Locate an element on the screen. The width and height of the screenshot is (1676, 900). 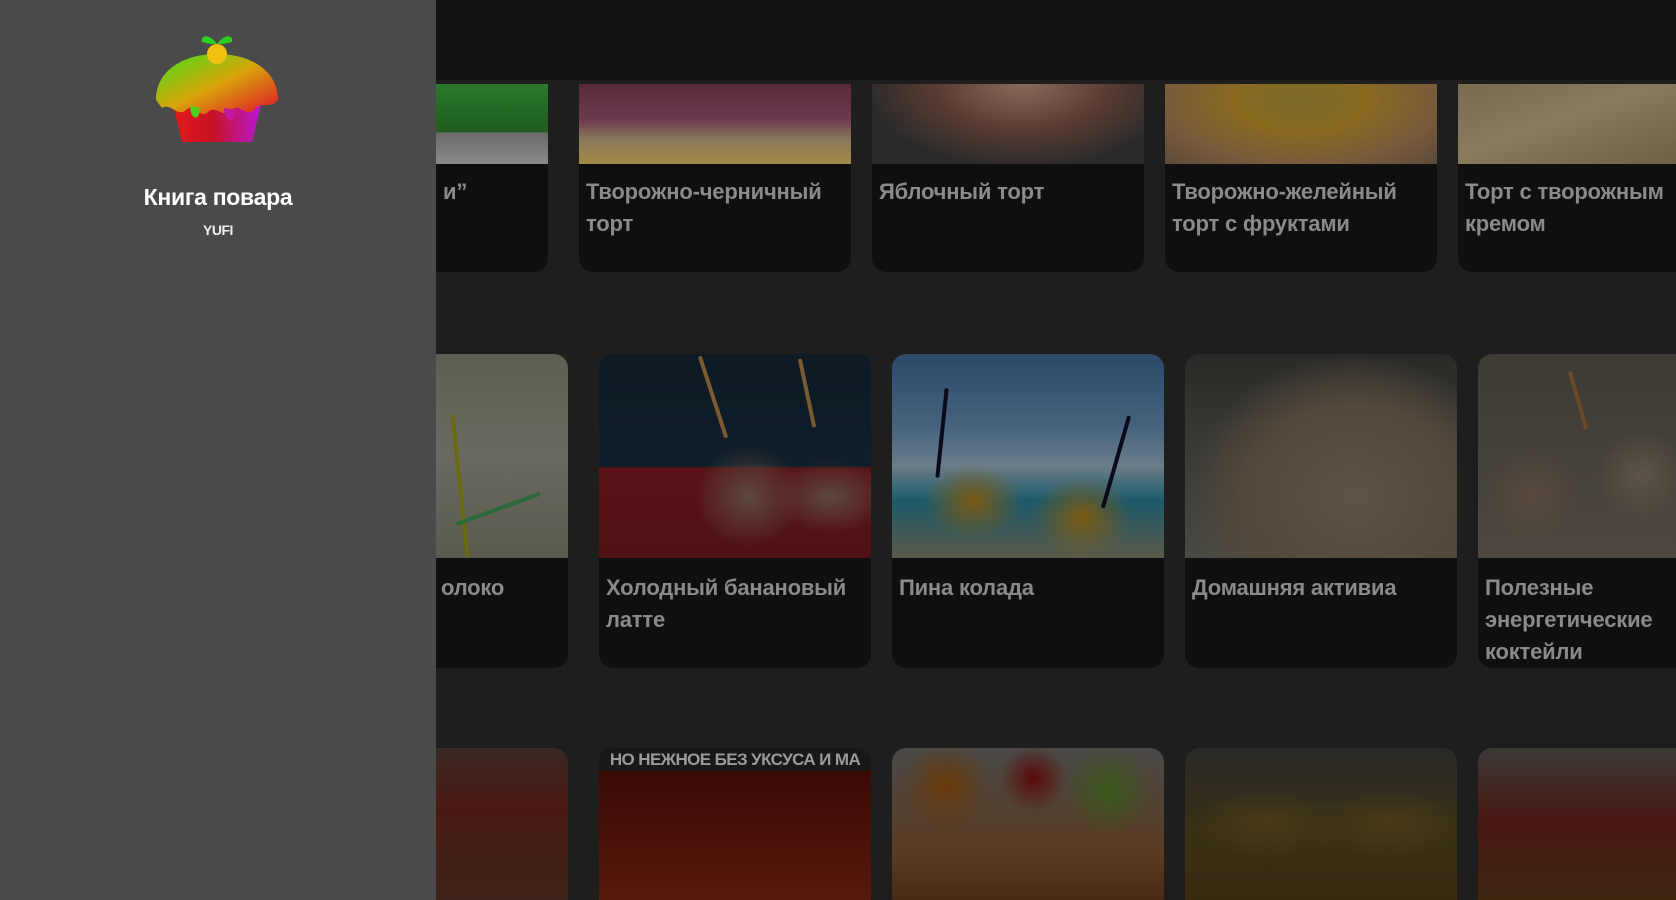
recipe-title: олоко is located at coordinates (473, 587).